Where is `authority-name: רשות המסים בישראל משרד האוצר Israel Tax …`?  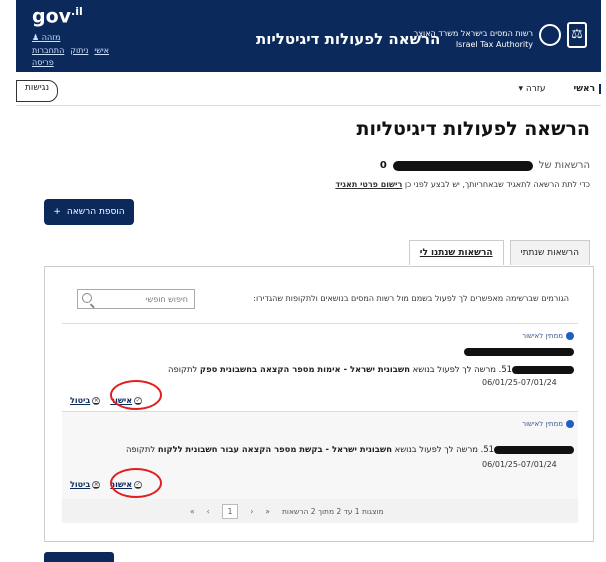 authority-name: רשות המסים בישראל משרד האוצר Israel Tax … is located at coordinates (473, 39).